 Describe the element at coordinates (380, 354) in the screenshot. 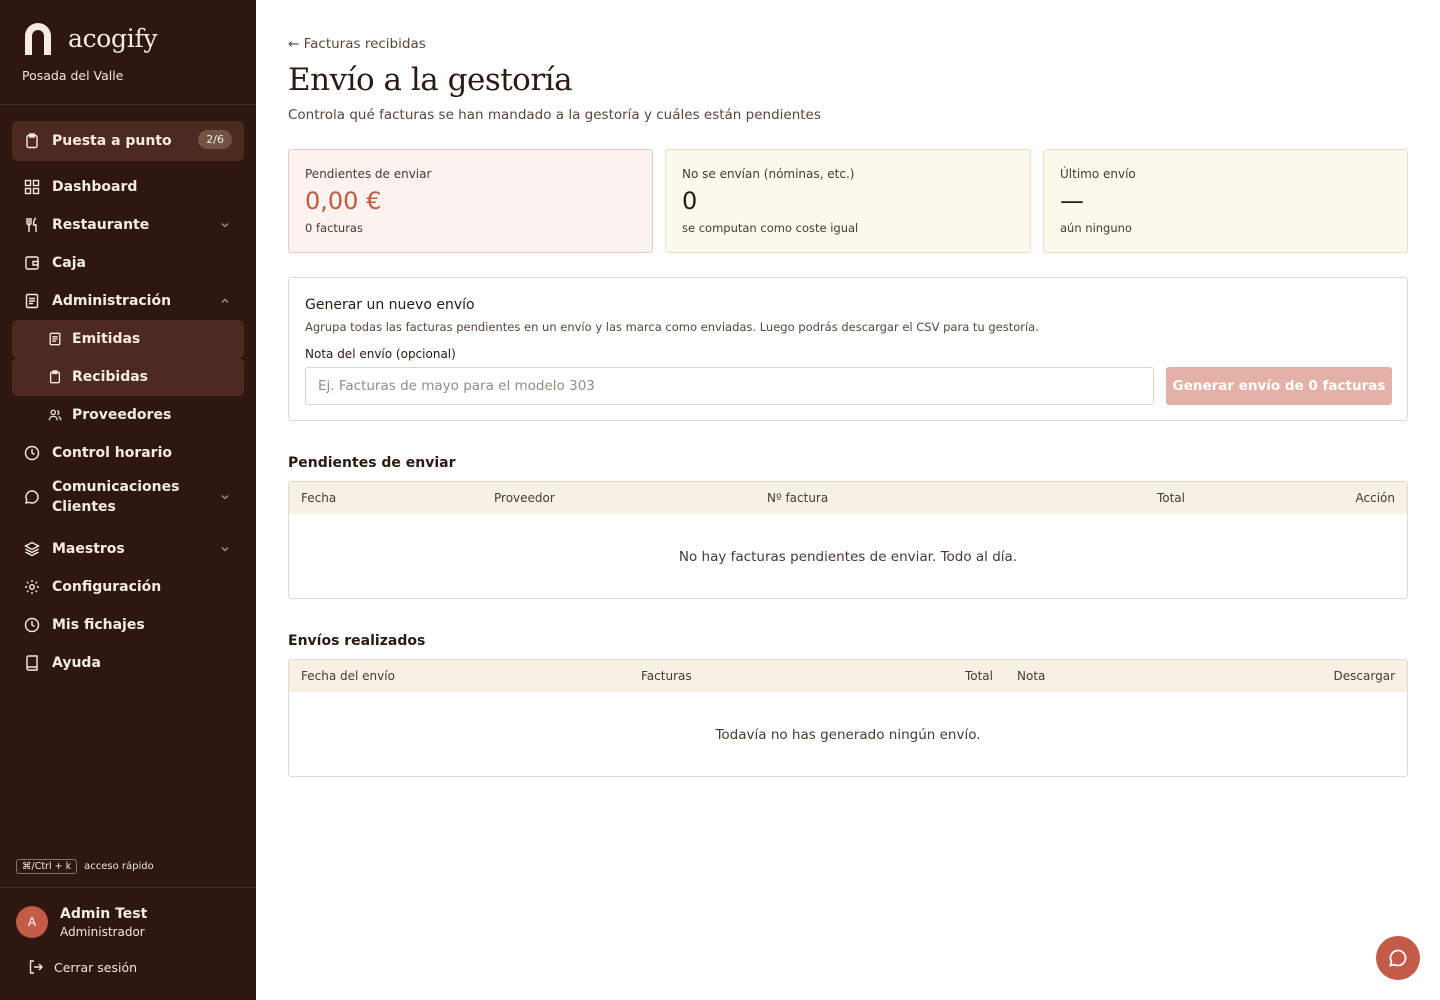

I see `note-label: Nota del envío (opcional)` at that location.